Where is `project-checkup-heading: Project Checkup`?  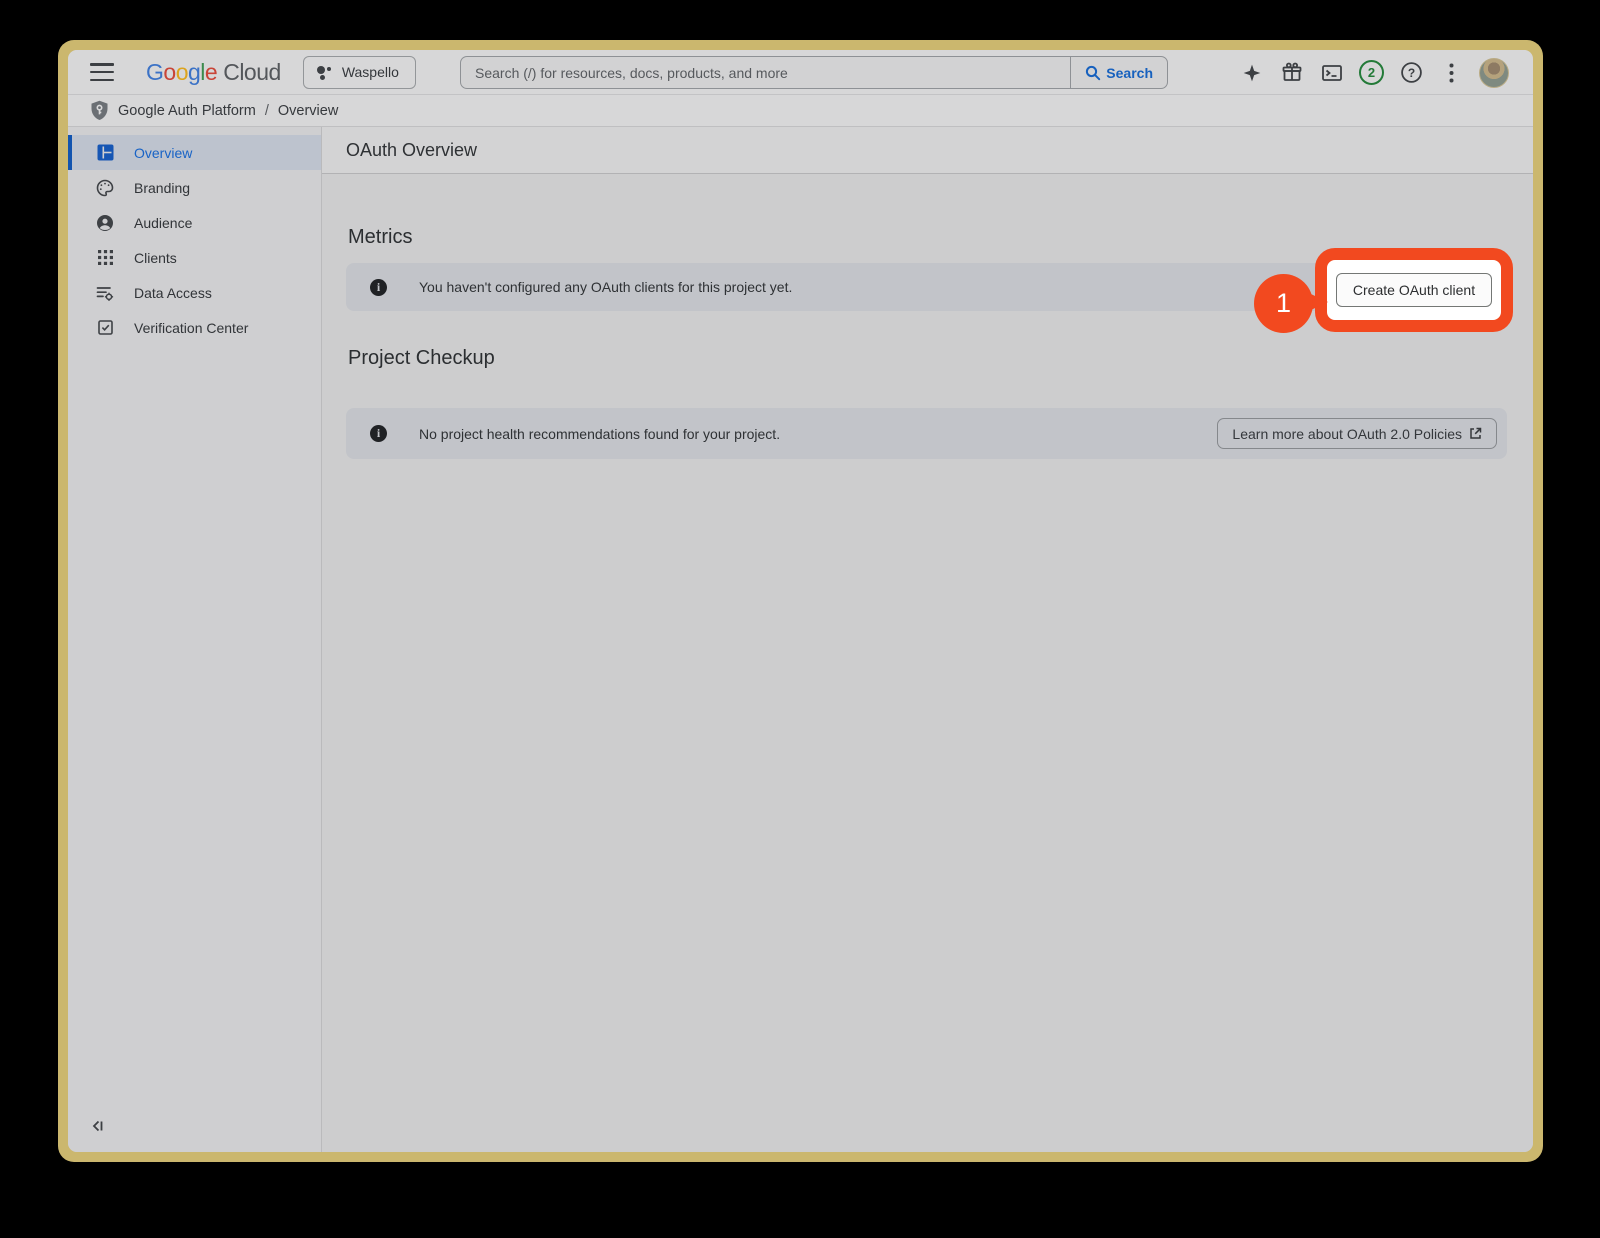 project-checkup-heading: Project Checkup is located at coordinates (421, 358).